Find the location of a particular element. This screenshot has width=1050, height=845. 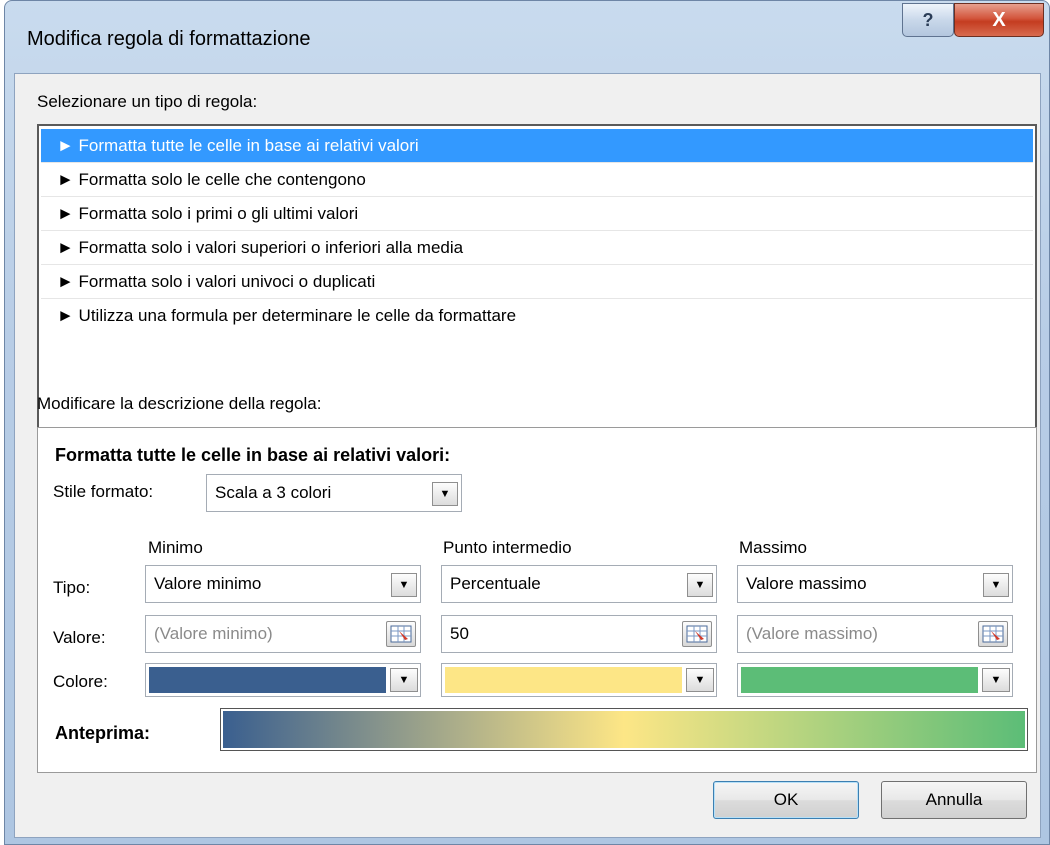

min-header: Minimo is located at coordinates (175, 547).